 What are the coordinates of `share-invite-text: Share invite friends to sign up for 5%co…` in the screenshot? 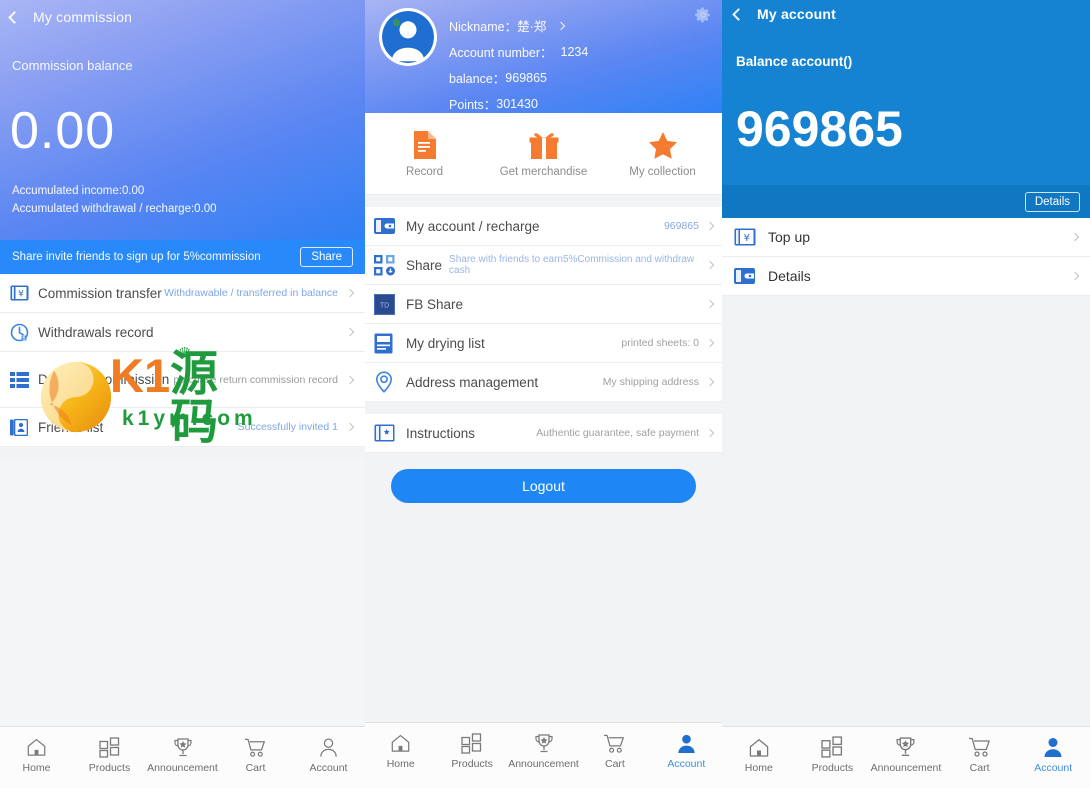 It's located at (136, 257).